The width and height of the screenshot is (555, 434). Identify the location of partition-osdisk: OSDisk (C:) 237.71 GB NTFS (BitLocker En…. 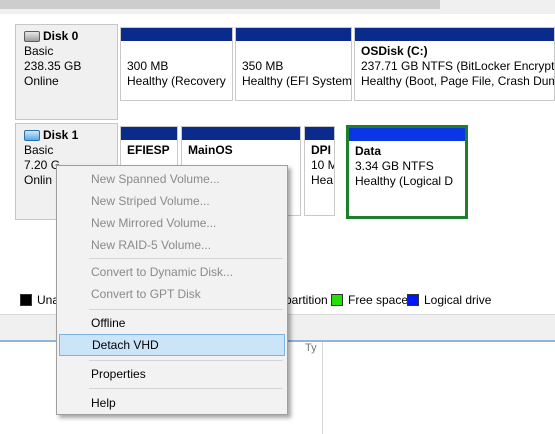
(454, 64).